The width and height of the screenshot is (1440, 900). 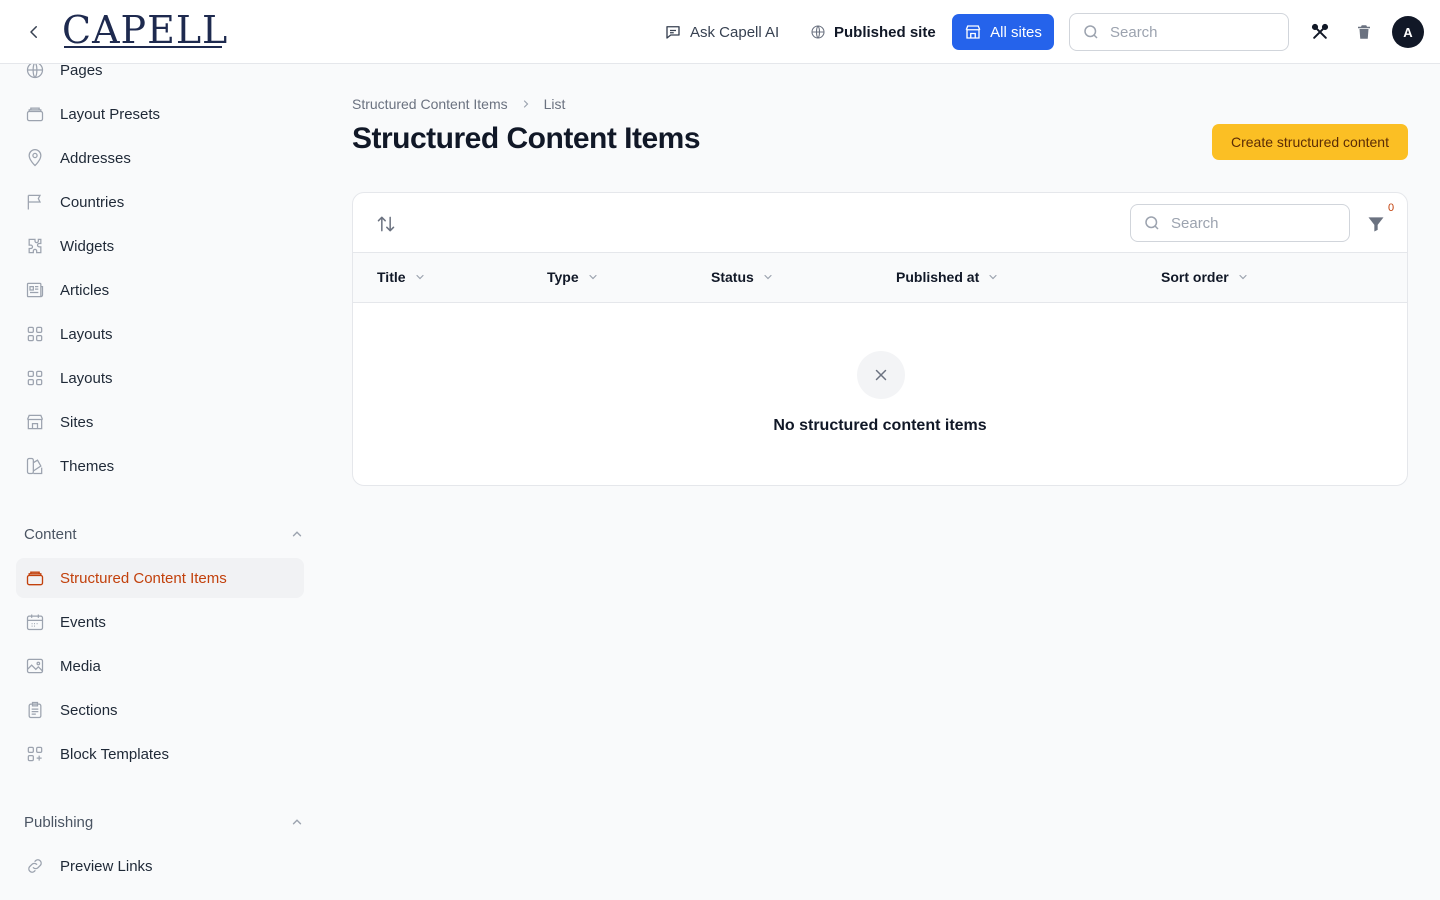 I want to click on tools-button, so click(x=1320, y=32).